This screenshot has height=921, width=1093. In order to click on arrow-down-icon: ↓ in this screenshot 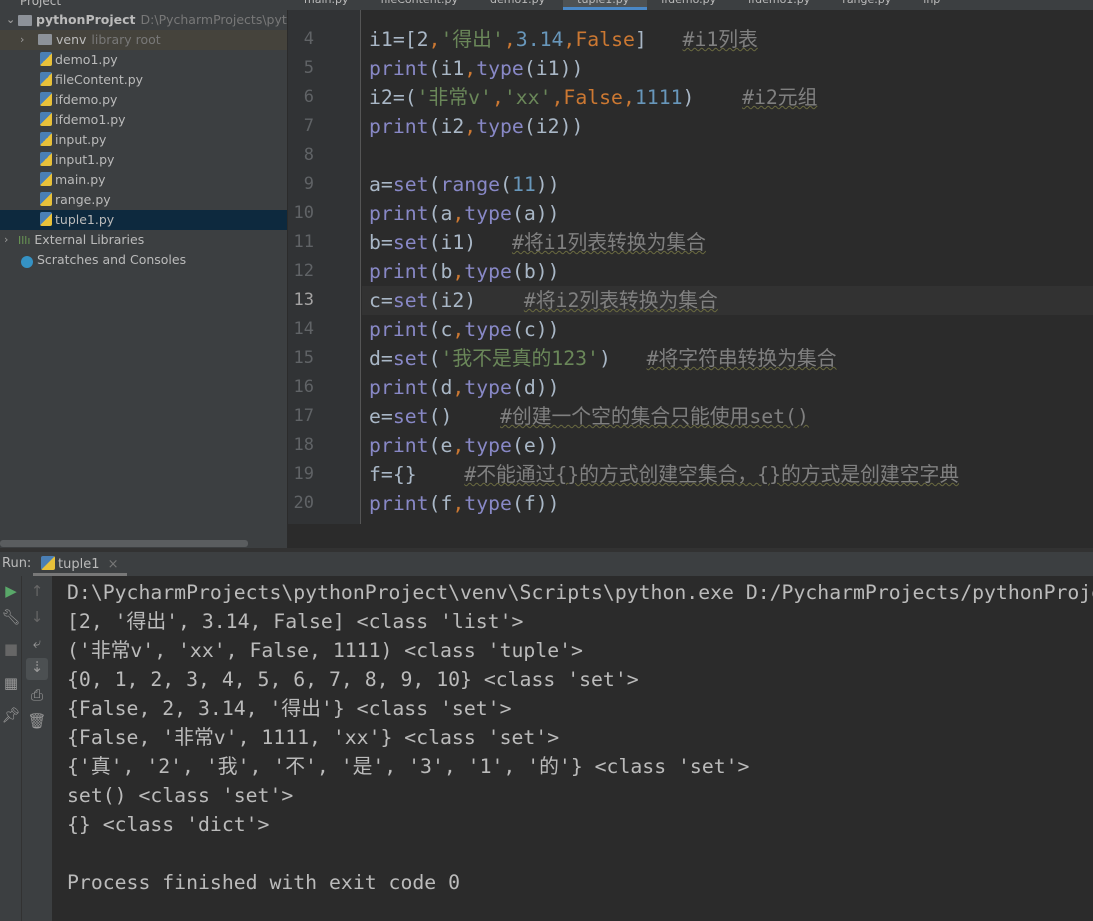, I will do `click(37, 617)`.